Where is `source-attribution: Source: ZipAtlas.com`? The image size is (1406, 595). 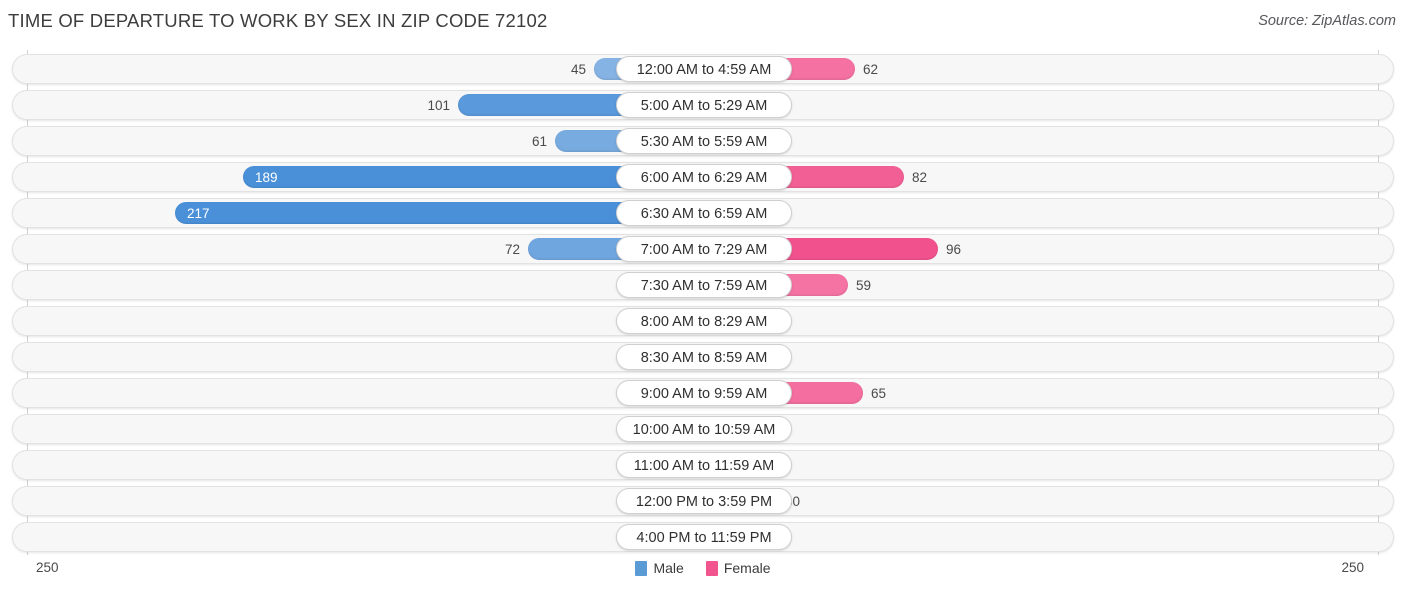
source-attribution: Source: ZipAtlas.com is located at coordinates (1327, 21).